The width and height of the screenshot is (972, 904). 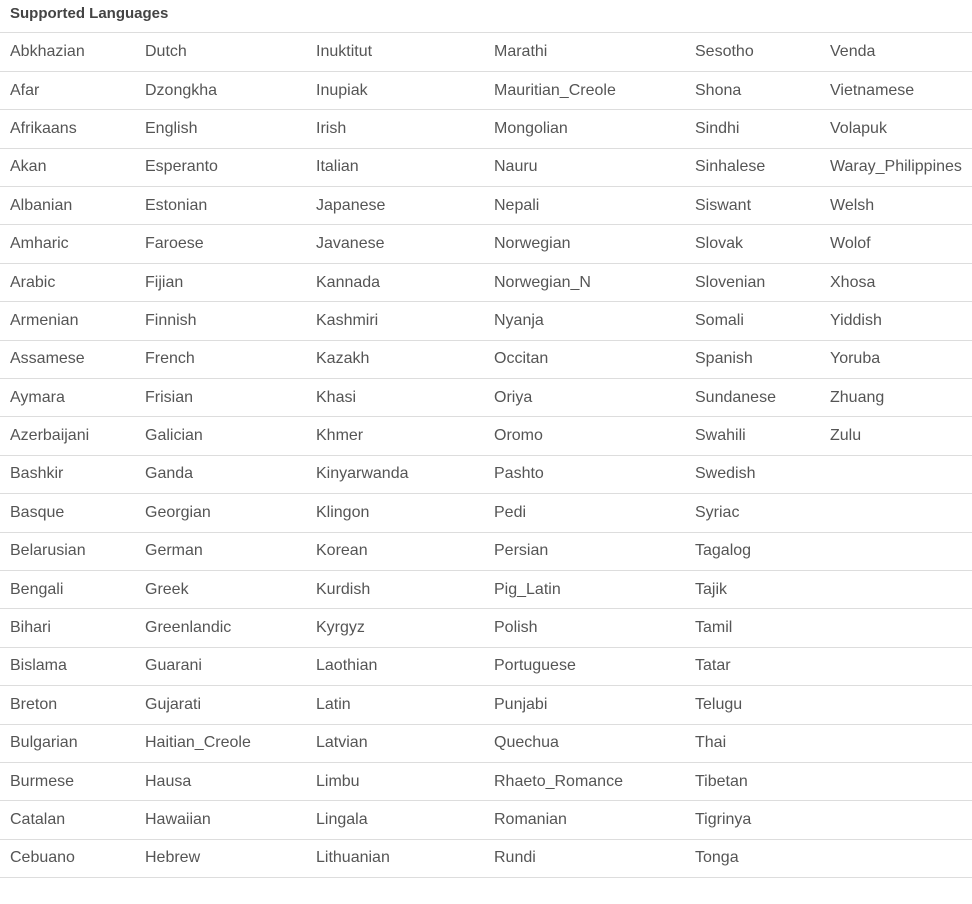 I want to click on language-cell: Afrikaans, so click(x=67, y=129).